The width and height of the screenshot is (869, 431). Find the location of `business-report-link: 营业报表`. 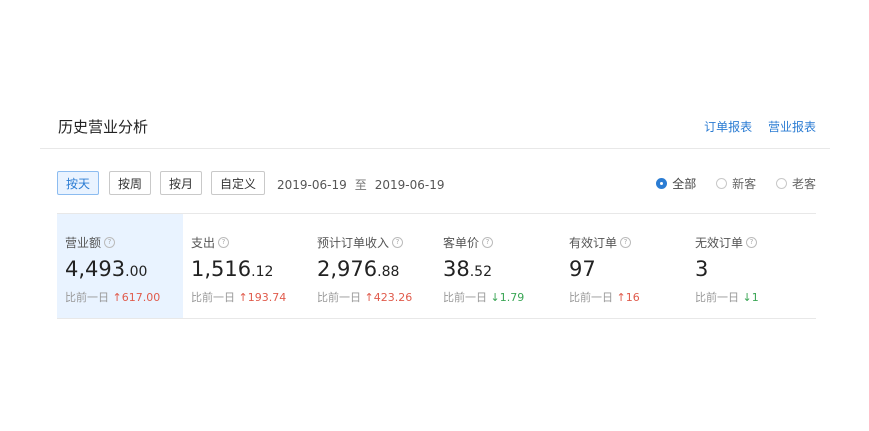

business-report-link: 营业报表 is located at coordinates (792, 127).